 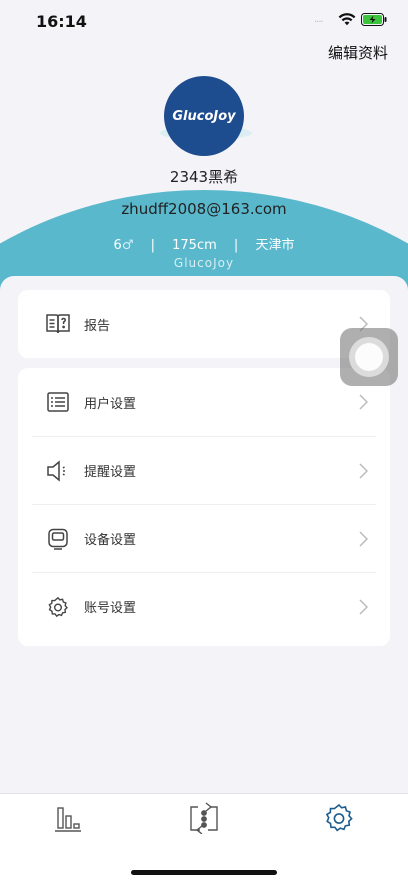 I want to click on status-time: 16:14, so click(x=61, y=21).